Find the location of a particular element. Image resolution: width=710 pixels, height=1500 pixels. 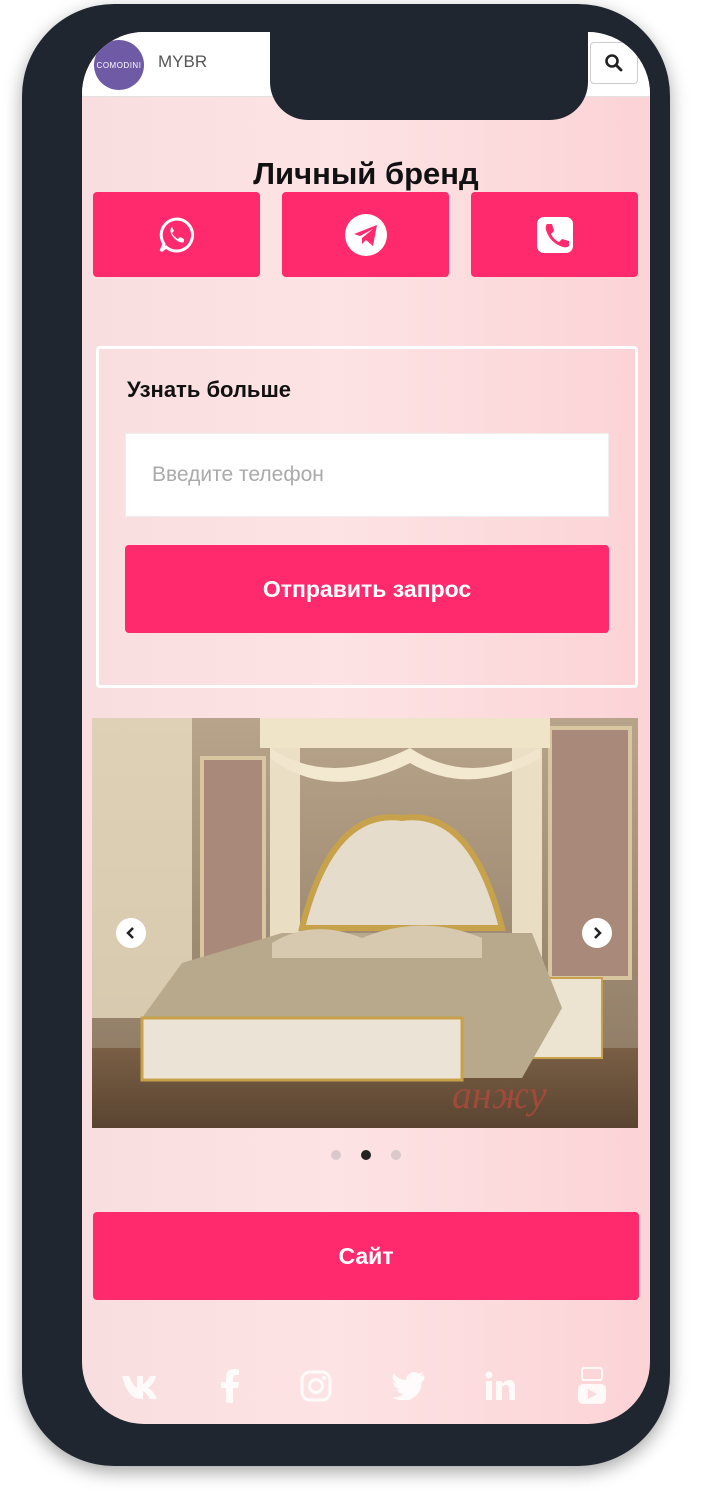

page-title: Личный бренд is located at coordinates (366, 173).